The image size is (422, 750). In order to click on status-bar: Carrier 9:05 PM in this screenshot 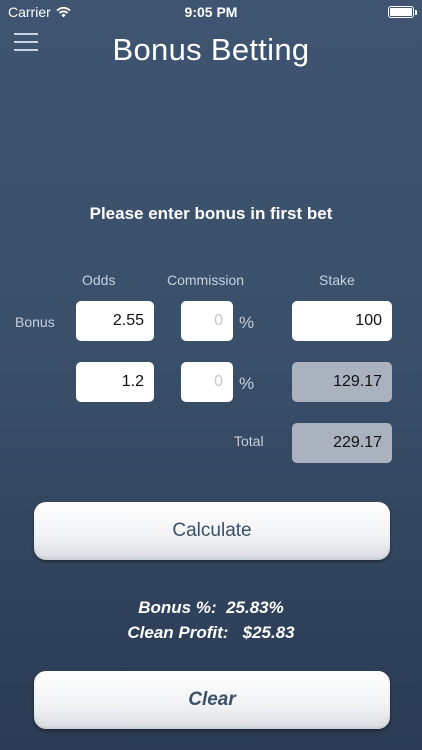, I will do `click(211, 12)`.